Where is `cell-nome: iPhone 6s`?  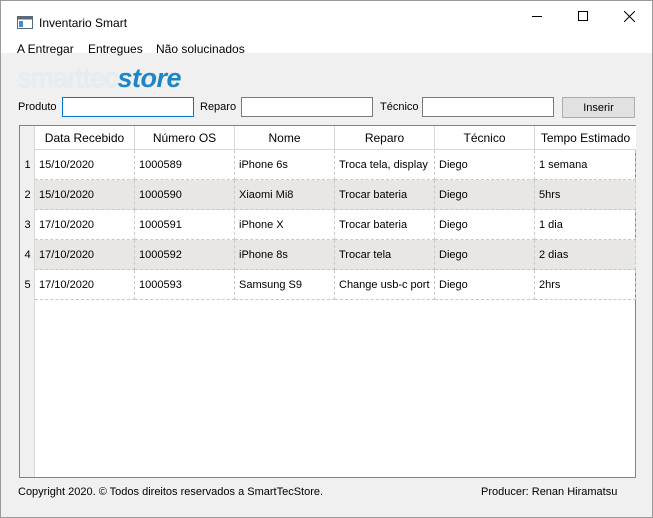 cell-nome: iPhone 6s is located at coordinates (285, 165).